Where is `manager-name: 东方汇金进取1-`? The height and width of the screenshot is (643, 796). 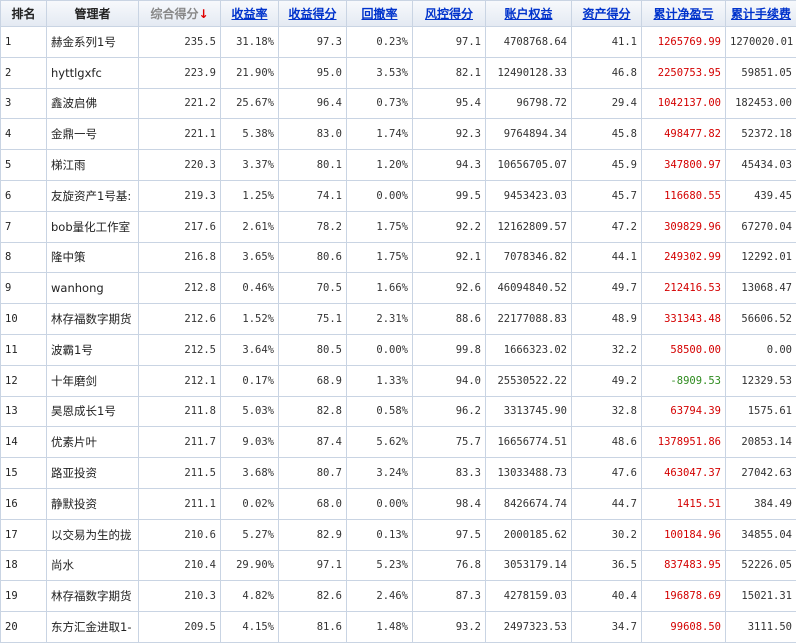 manager-name: 东方汇金进取1- is located at coordinates (93, 627).